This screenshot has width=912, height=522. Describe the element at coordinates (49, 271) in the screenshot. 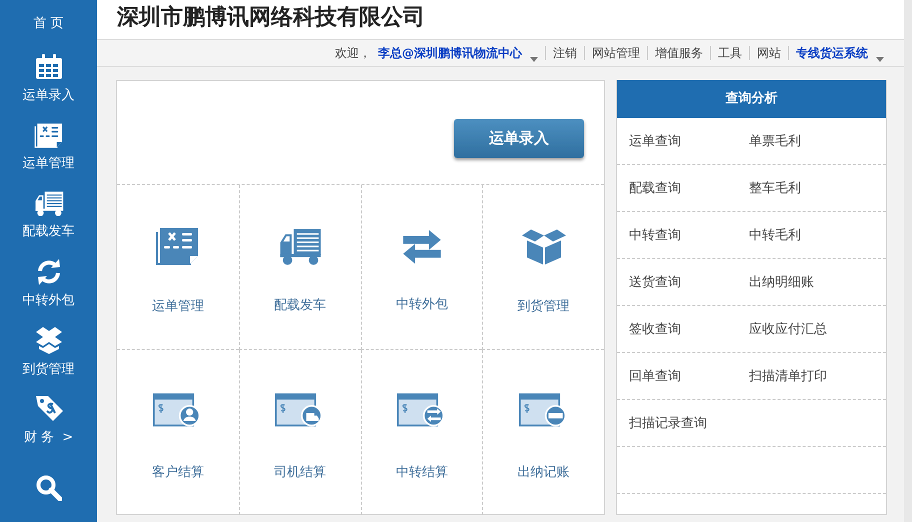

I see `refresh-icon` at that location.